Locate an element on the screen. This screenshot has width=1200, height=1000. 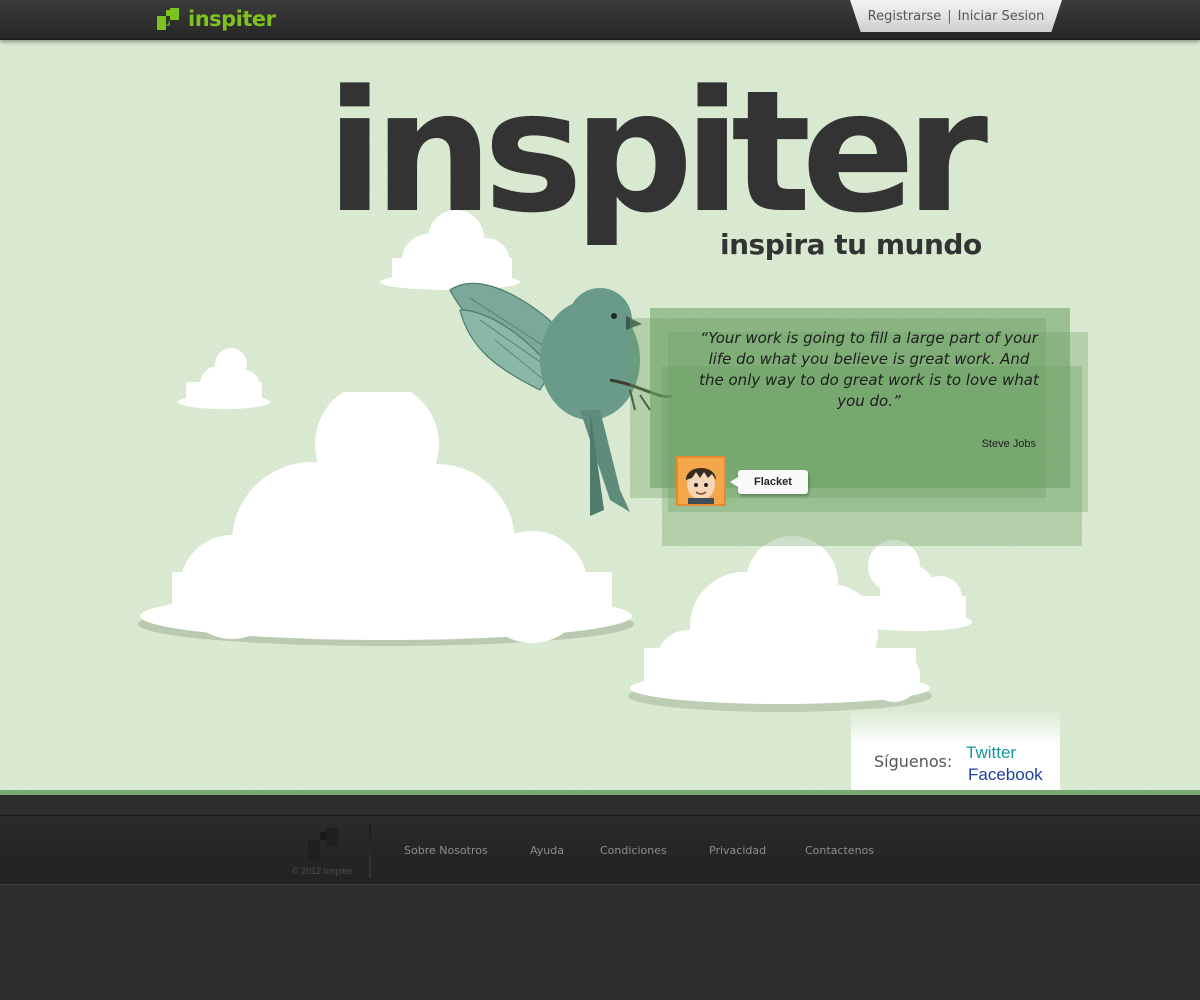
footer-link-privacy: Privacidad is located at coordinates (737, 850).